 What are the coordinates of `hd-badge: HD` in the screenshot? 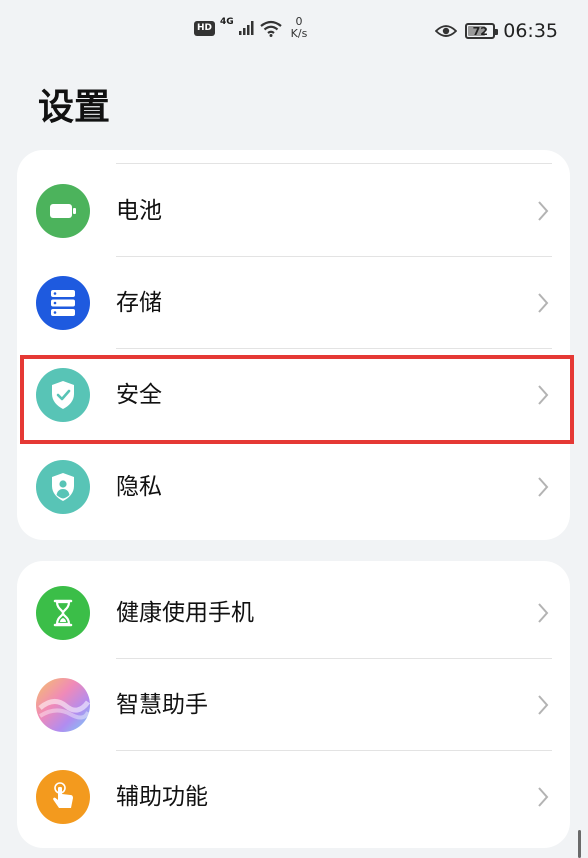 It's located at (205, 28).